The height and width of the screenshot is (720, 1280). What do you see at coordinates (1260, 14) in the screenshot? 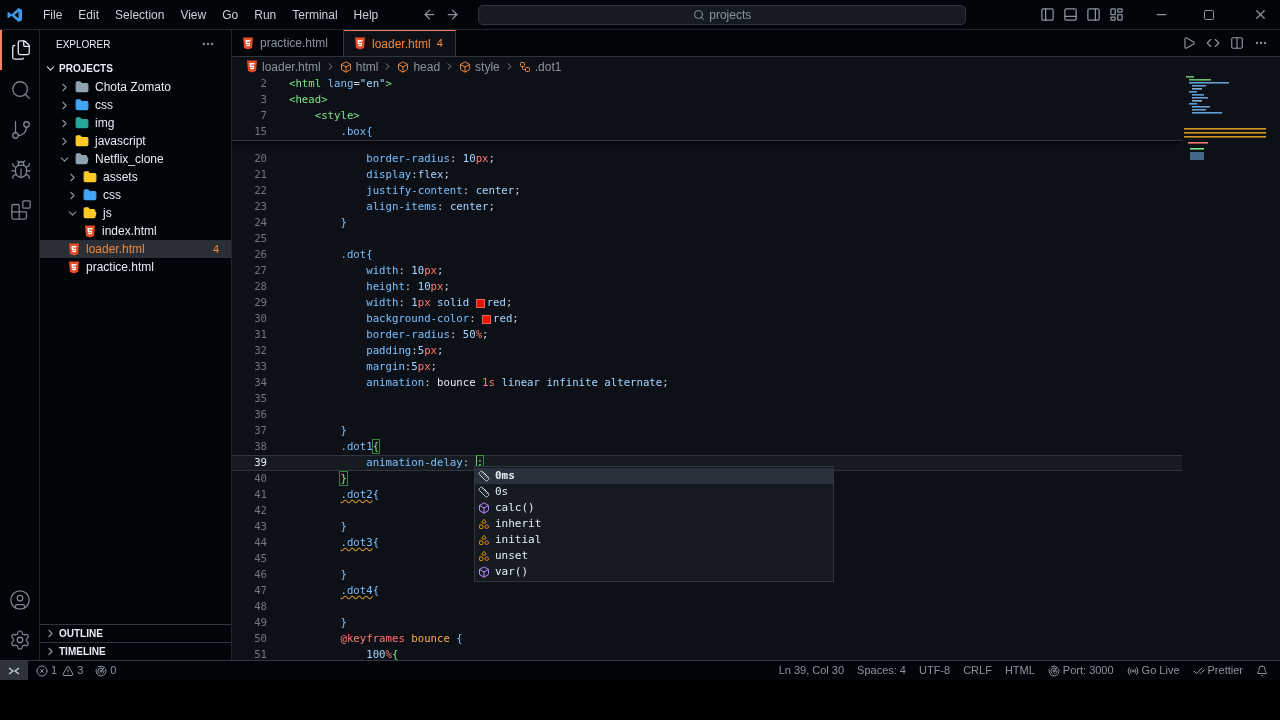
I see `close-icon` at bounding box center [1260, 14].